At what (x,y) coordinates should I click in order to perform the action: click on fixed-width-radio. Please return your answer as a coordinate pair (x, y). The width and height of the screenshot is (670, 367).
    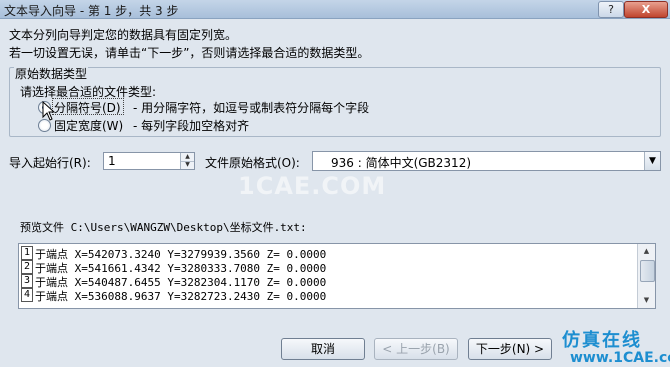
    Looking at the image, I should click on (44, 125).